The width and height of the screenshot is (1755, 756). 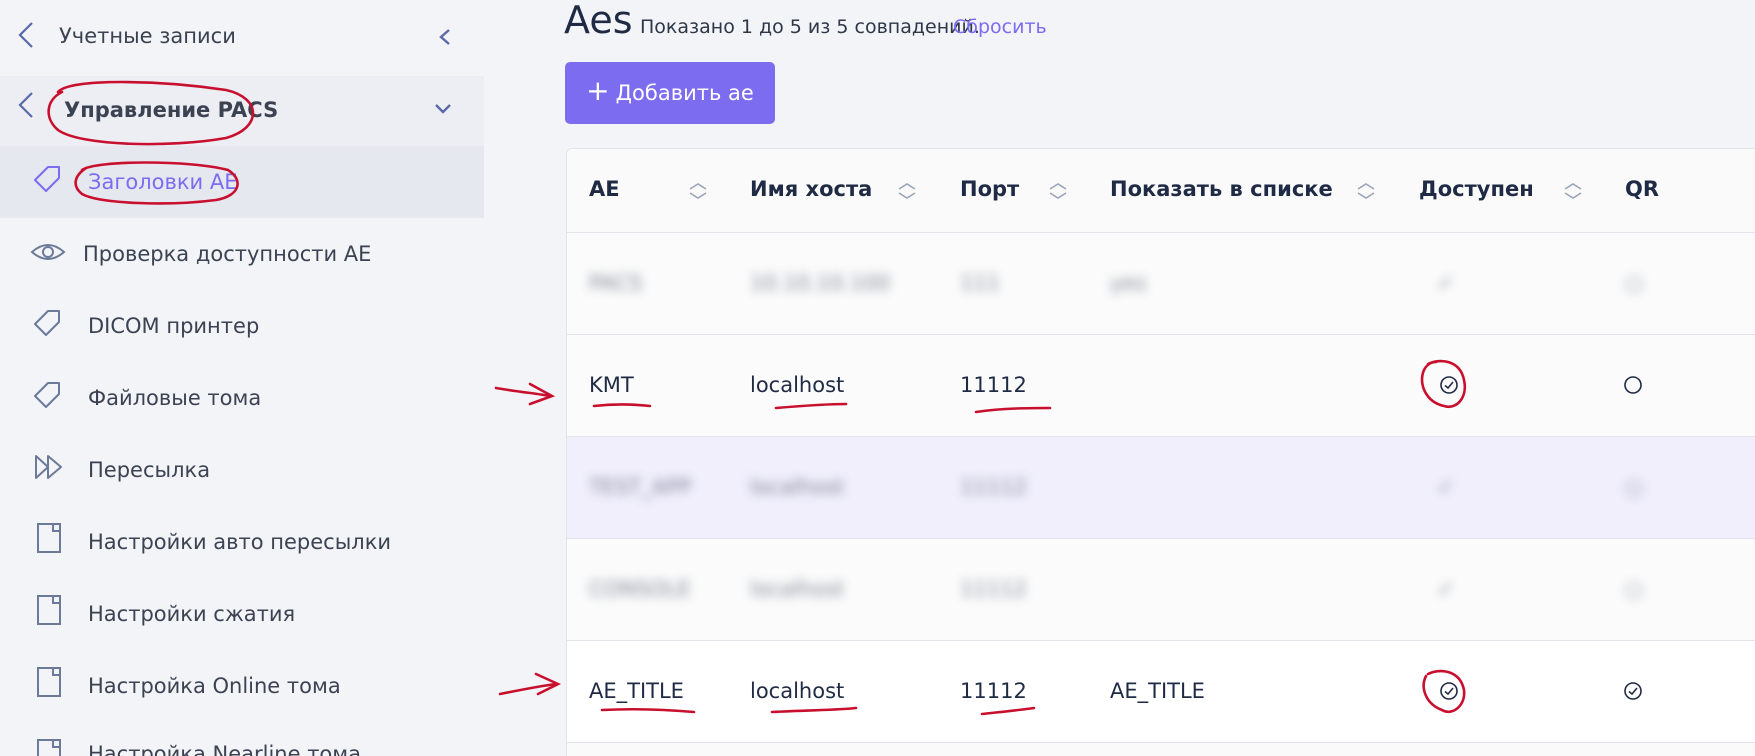 I want to click on reset-link: Сбросить, so click(x=1000, y=27).